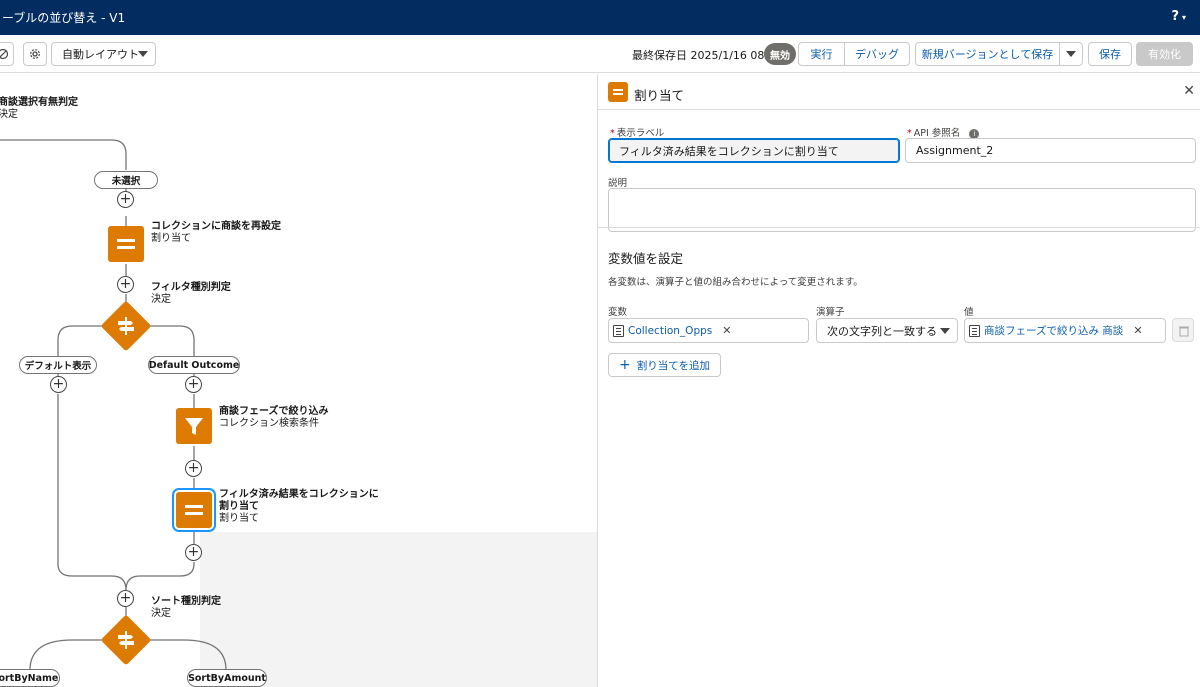 This screenshot has height=687, width=1200. What do you see at coordinates (1189, 91) in the screenshot?
I see `close-icon: ✕` at bounding box center [1189, 91].